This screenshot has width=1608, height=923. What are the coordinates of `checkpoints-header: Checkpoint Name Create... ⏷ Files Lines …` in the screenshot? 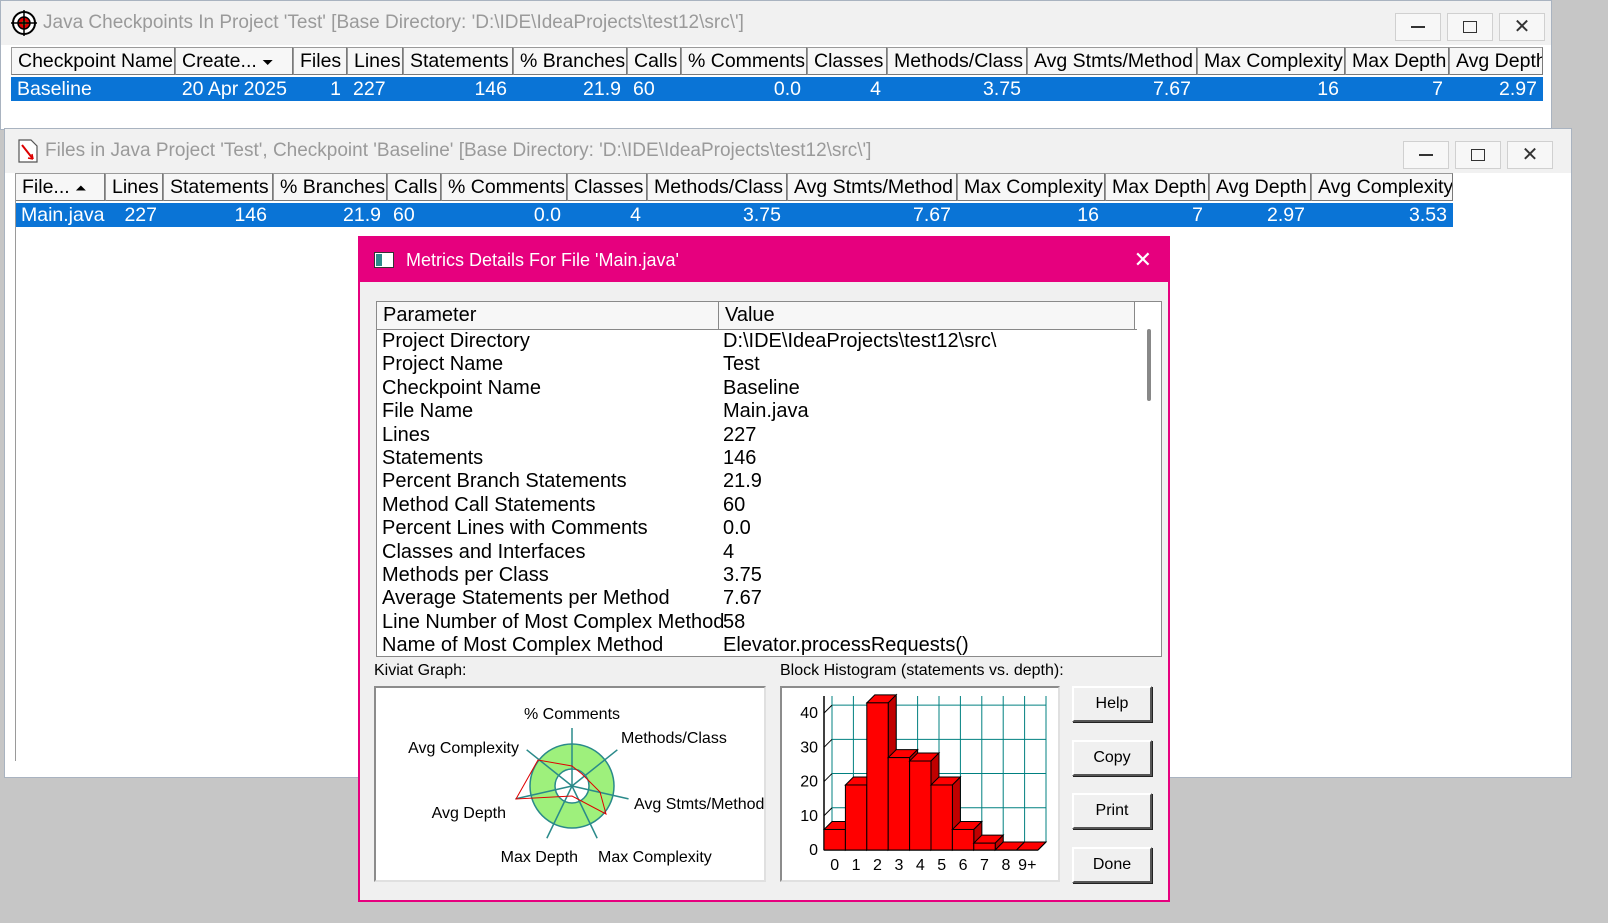 It's located at (777, 61).